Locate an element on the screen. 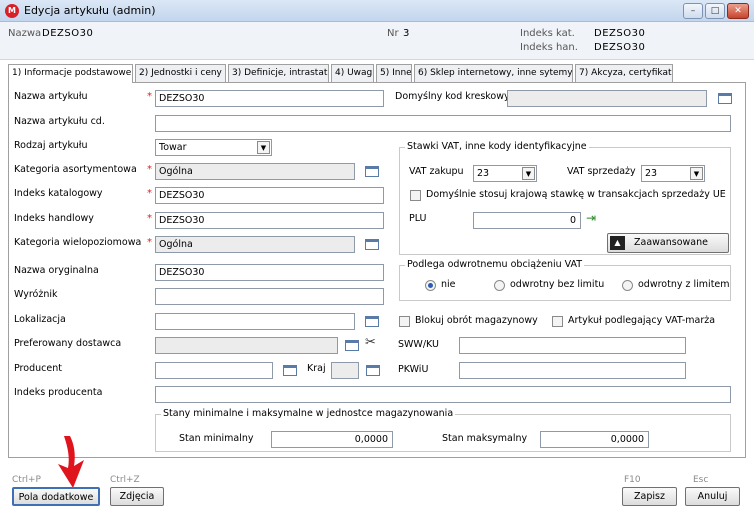 This screenshot has width=754, height=521. anuluj-button: Anuluj is located at coordinates (712, 496).